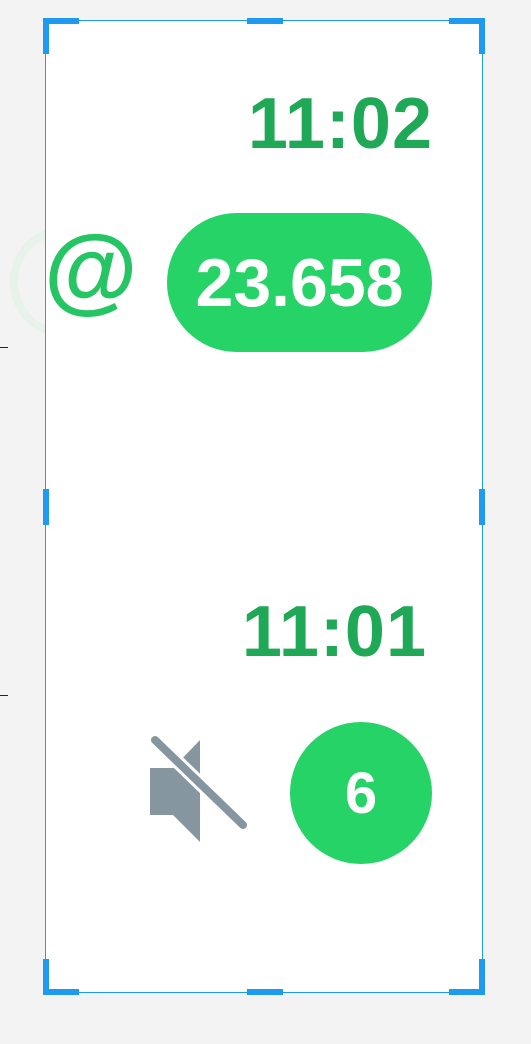  What do you see at coordinates (46, 36) in the screenshot?
I see `resize-handle-tl` at bounding box center [46, 36].